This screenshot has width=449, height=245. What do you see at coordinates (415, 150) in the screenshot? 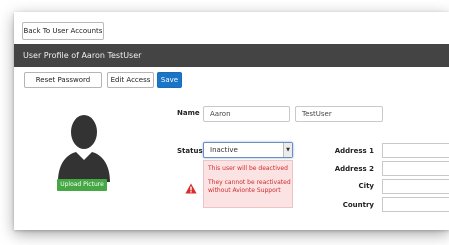
I see `address1-field` at bounding box center [415, 150].